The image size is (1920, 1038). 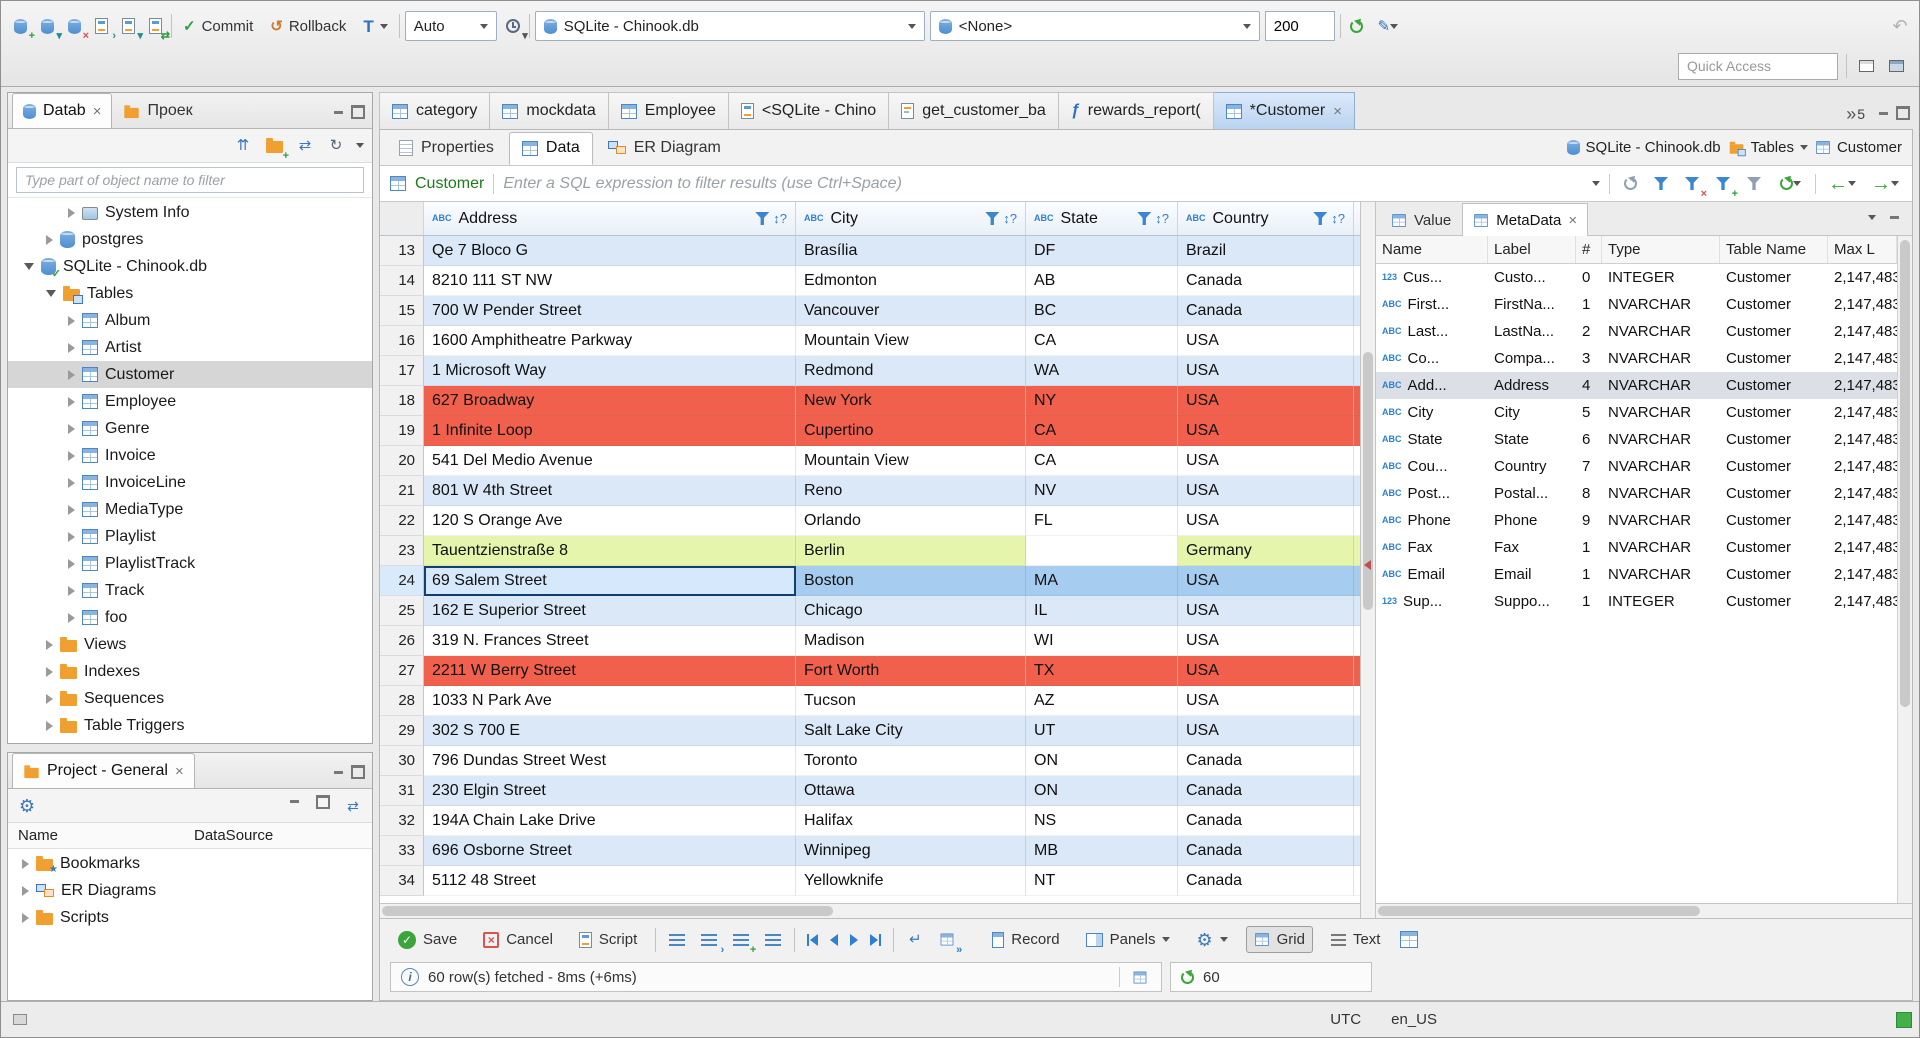 What do you see at coordinates (610, 821) in the screenshot?
I see `address-cell: 194A Chain Lake Drive` at bounding box center [610, 821].